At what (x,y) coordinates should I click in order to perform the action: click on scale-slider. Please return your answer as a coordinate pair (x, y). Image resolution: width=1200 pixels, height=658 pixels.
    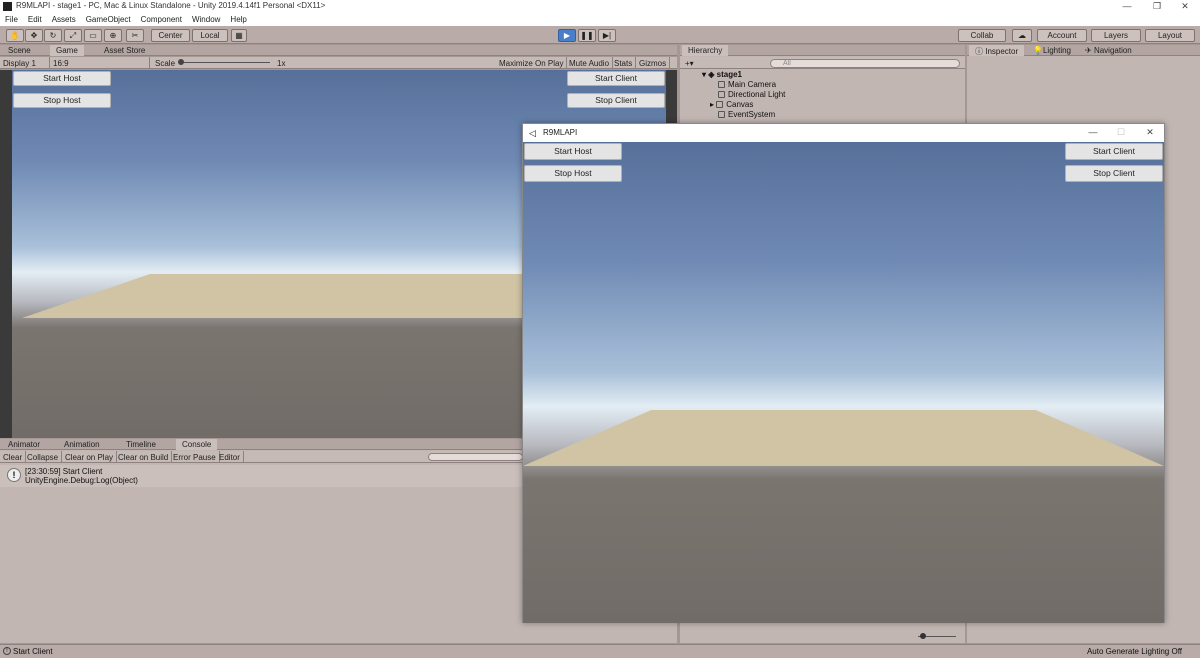
    Looking at the image, I should click on (225, 62).